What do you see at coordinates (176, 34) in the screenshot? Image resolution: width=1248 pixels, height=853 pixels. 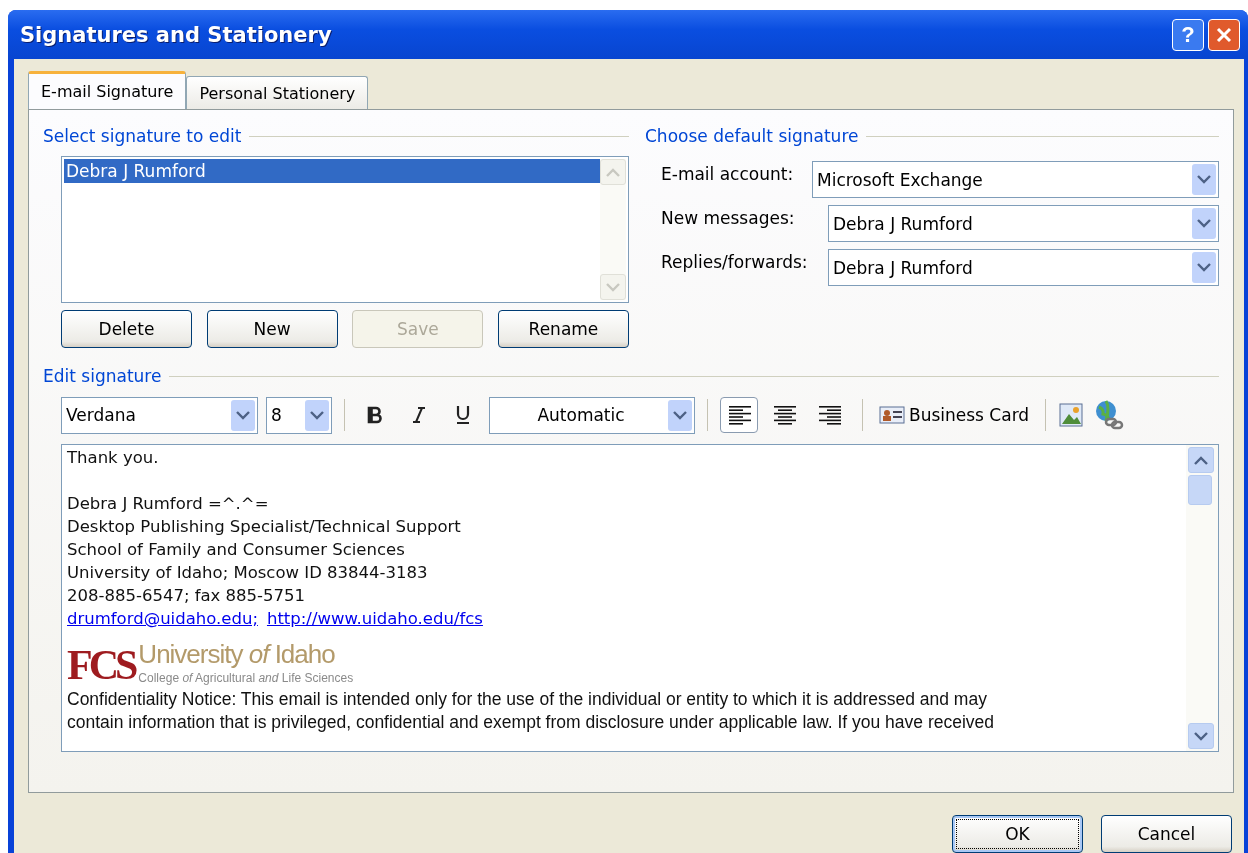 I see `window-title: Signatures and Stationery` at bounding box center [176, 34].